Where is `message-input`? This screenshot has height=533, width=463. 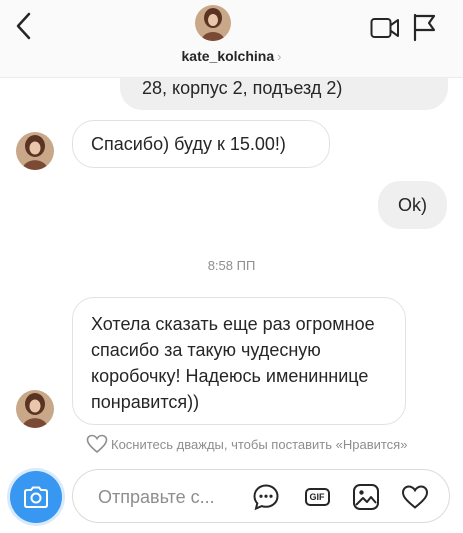 message-input is located at coordinates (173, 497).